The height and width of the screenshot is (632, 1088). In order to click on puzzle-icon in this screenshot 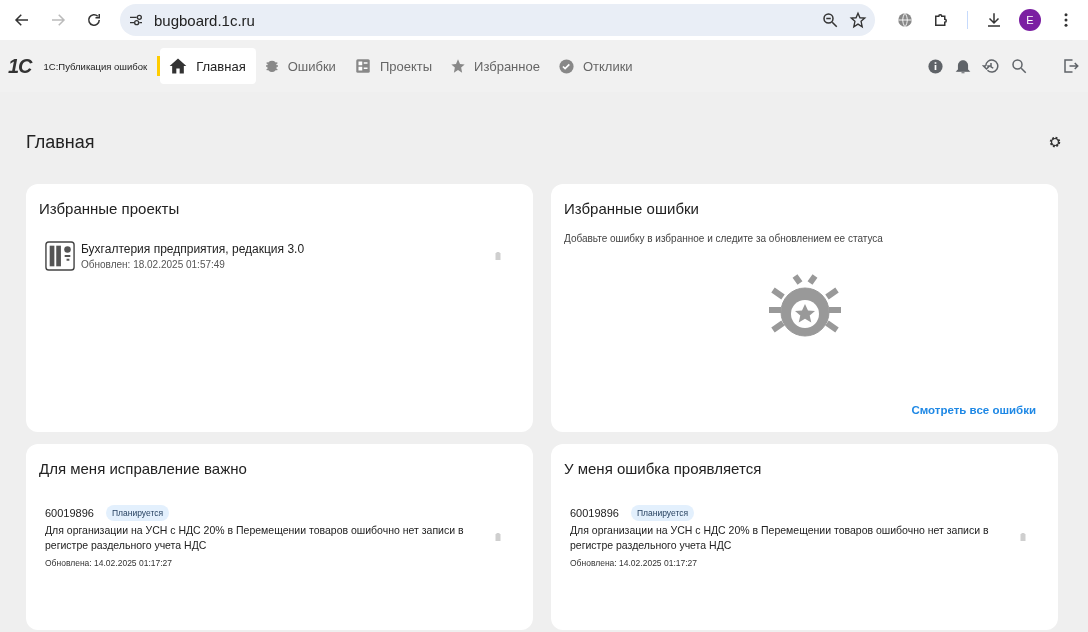, I will do `click(941, 20)`.